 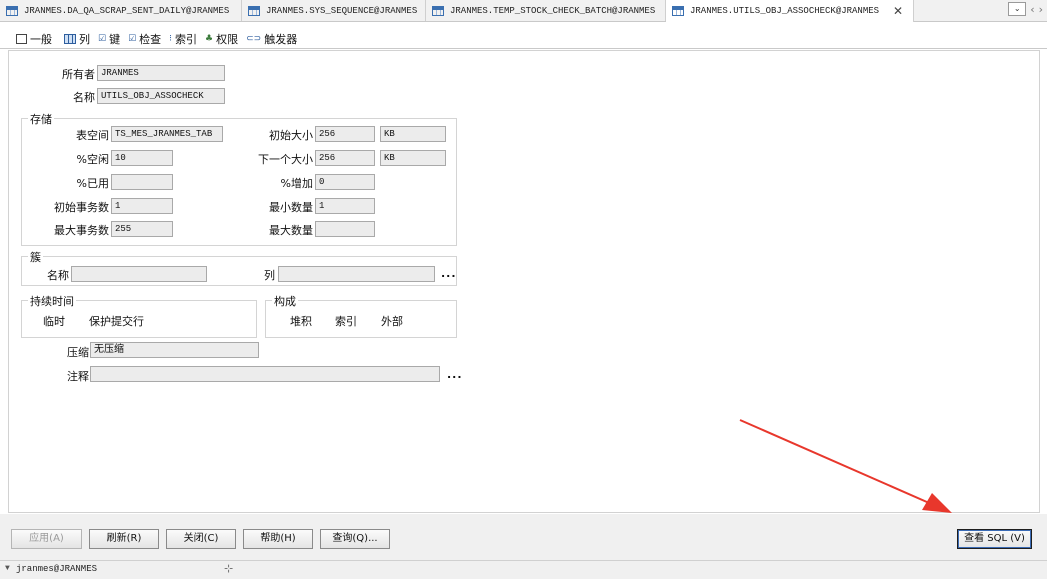 I want to click on chevron-left-icon: ‹, so click(x=1032, y=9).